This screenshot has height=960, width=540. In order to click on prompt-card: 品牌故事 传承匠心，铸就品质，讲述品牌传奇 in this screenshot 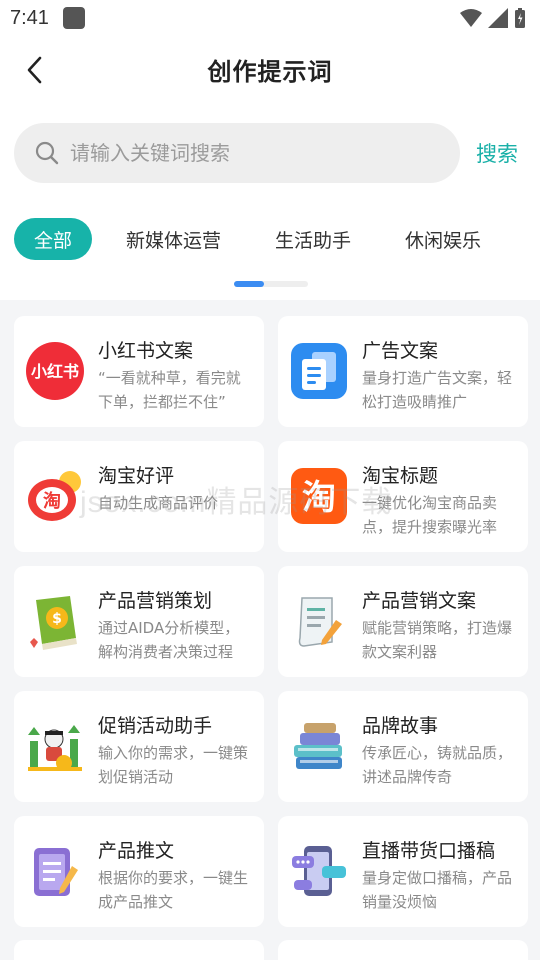, I will do `click(403, 746)`.